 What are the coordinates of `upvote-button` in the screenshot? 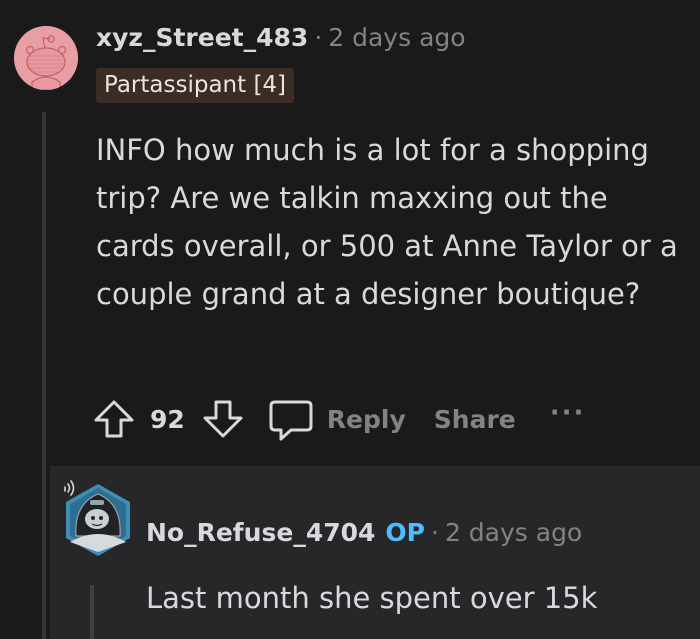 It's located at (114, 419).